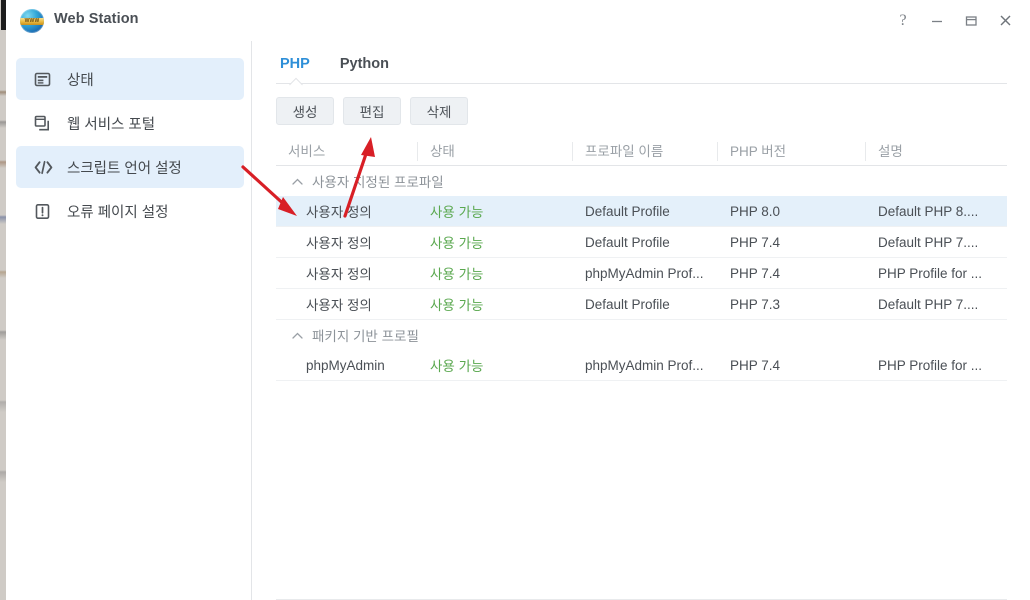  I want to click on help-glyph: ?, so click(903, 20).